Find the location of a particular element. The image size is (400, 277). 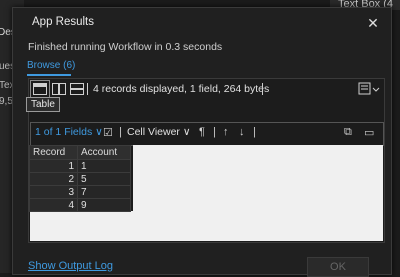

account-cell: 1 is located at coordinates (104, 166).